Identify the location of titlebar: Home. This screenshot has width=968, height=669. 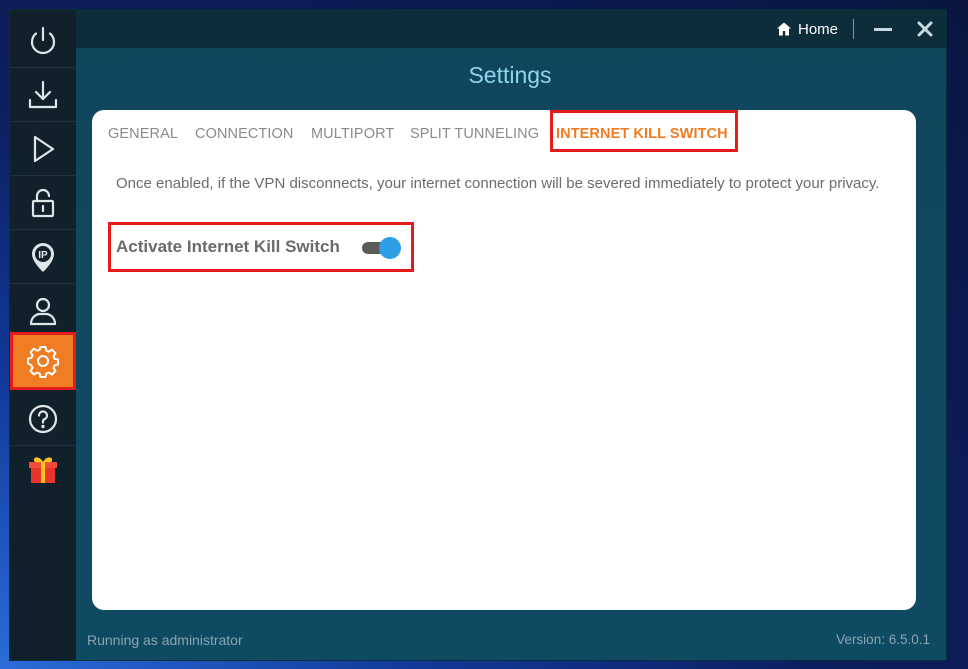
(511, 29).